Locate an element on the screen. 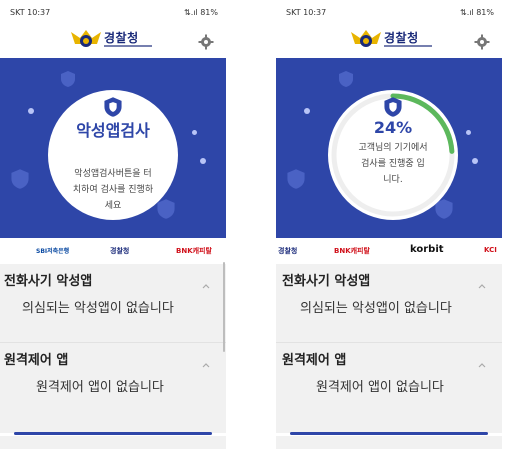 Image resolution: width=505 pixels, height=449 pixels. scan-progress-circle: 24% 고객님의 기기에서 검사를 진행중 입니다. is located at coordinates (393, 155).